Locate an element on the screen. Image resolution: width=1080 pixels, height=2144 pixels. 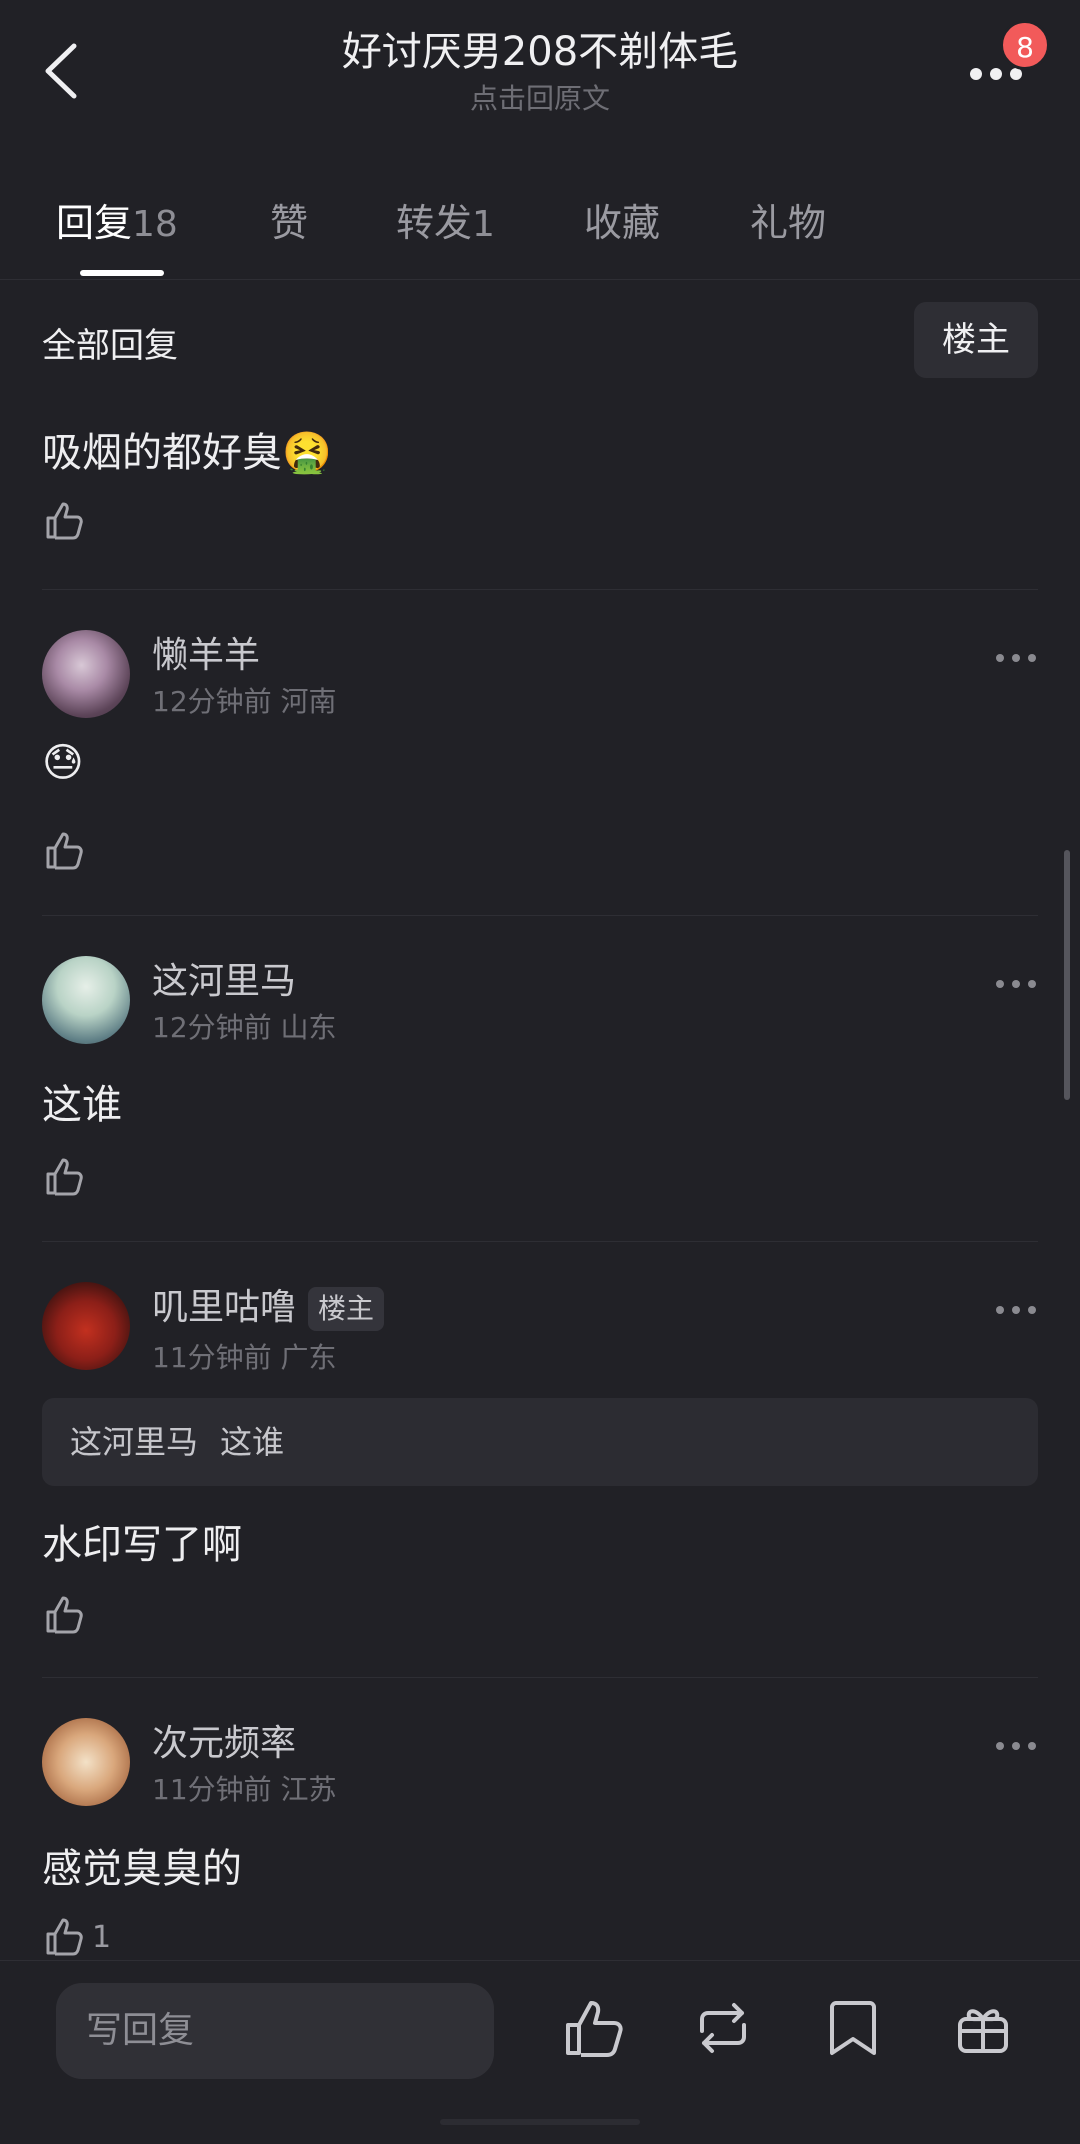
tab-favorites: 收藏 is located at coordinates (622, 219).